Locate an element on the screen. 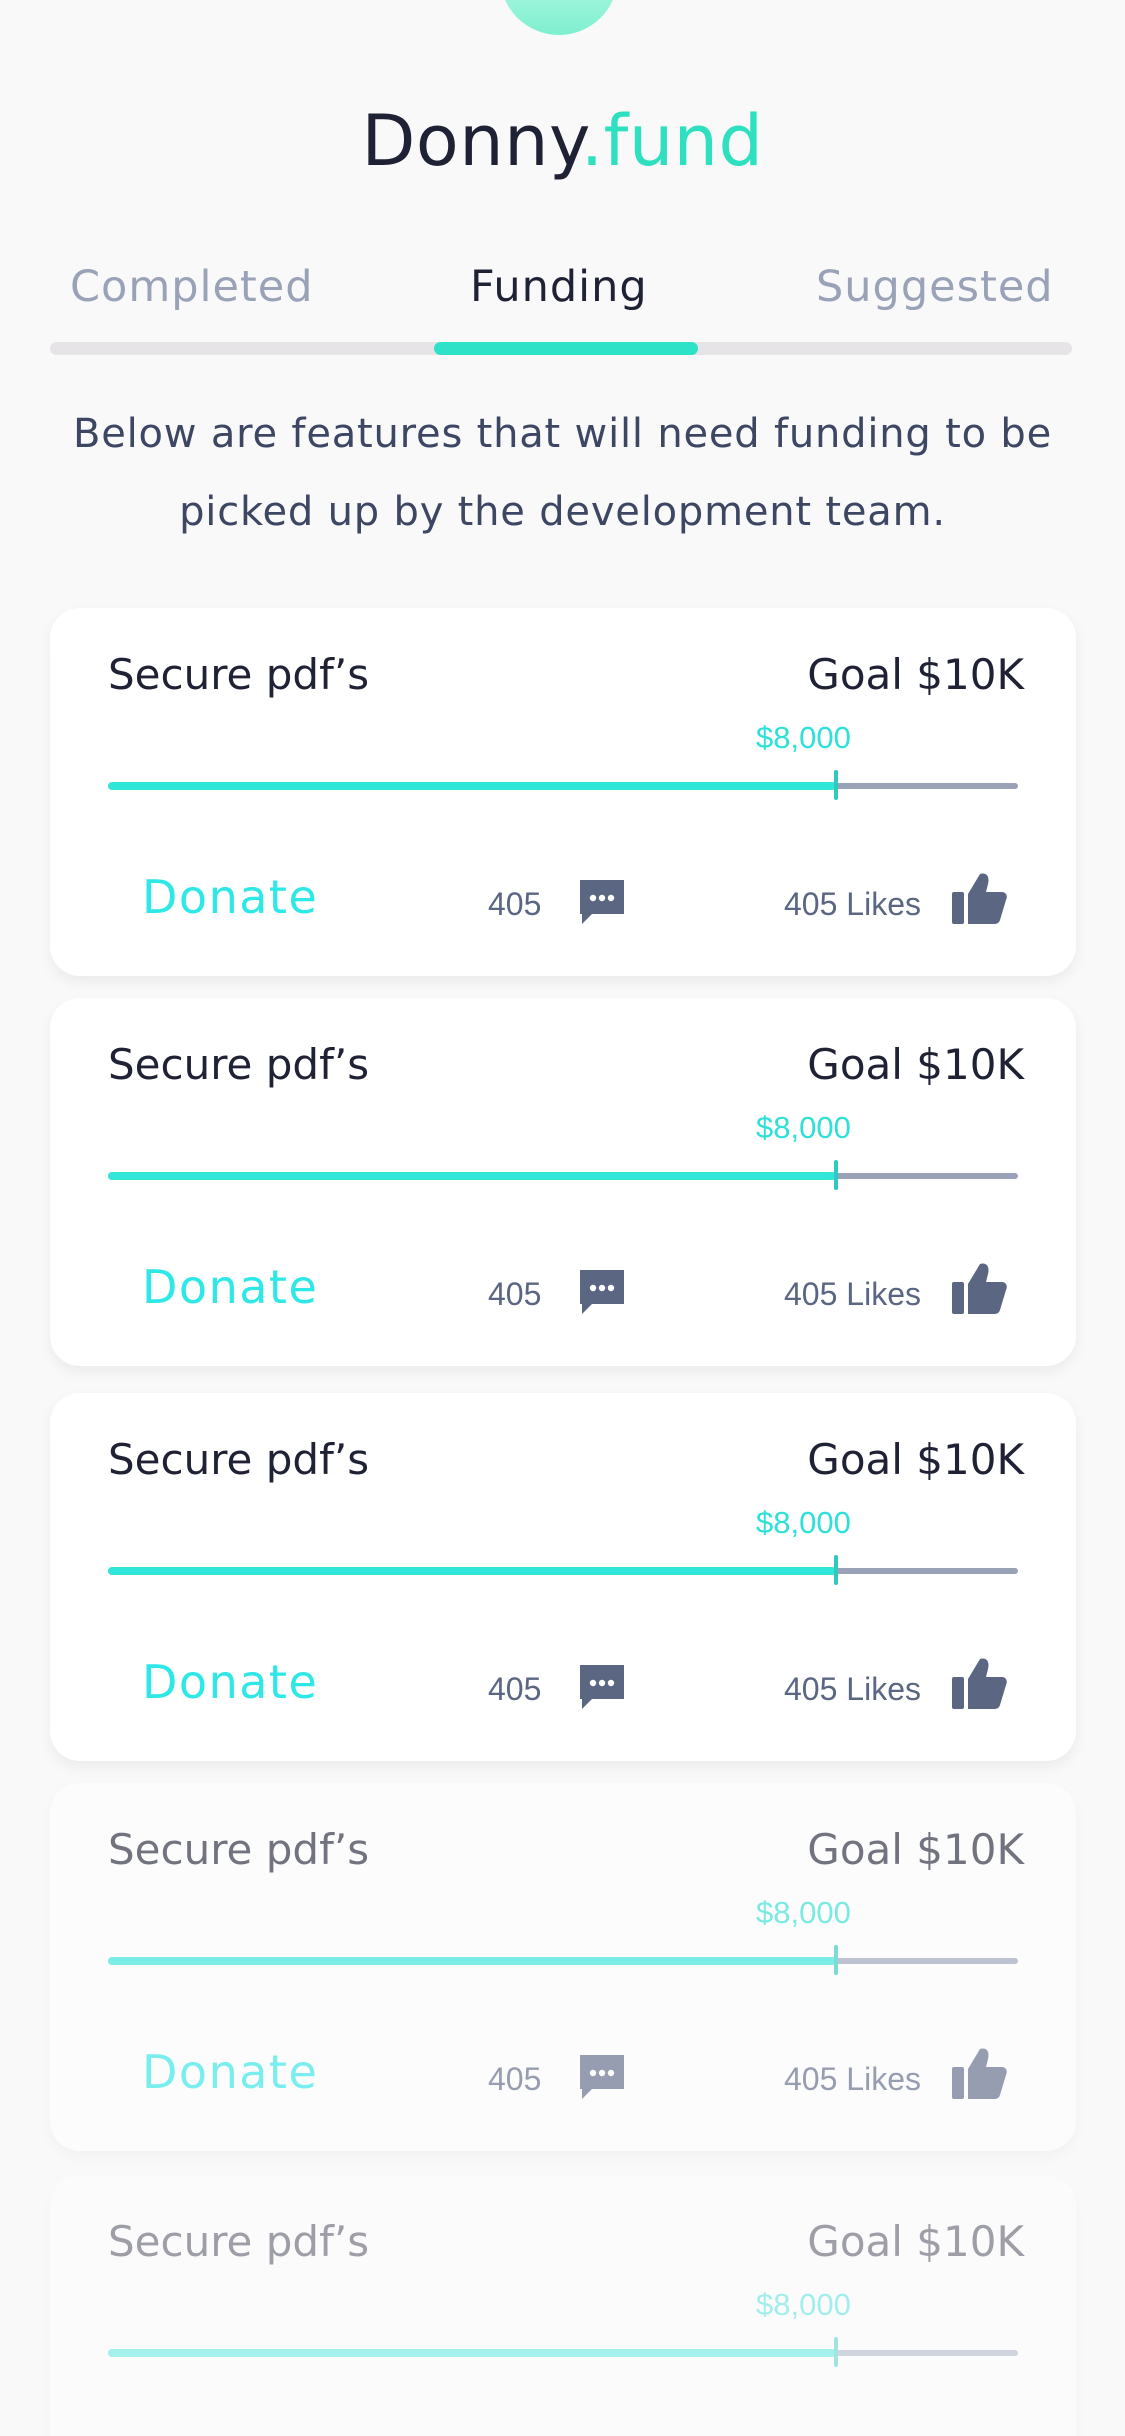  tab-funding: Funding is located at coordinates (559, 287).